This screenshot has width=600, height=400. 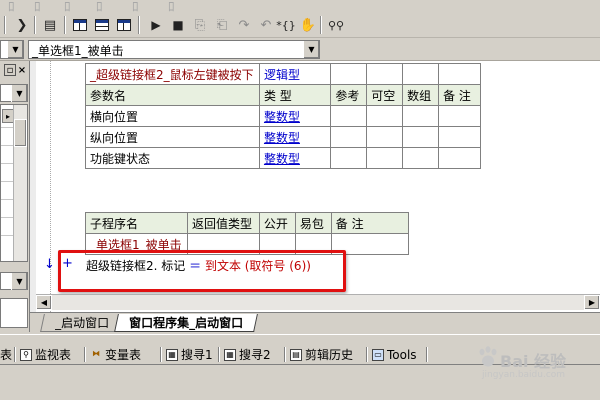 I want to click on scroll-left-icon: ◀, so click(x=44, y=302).